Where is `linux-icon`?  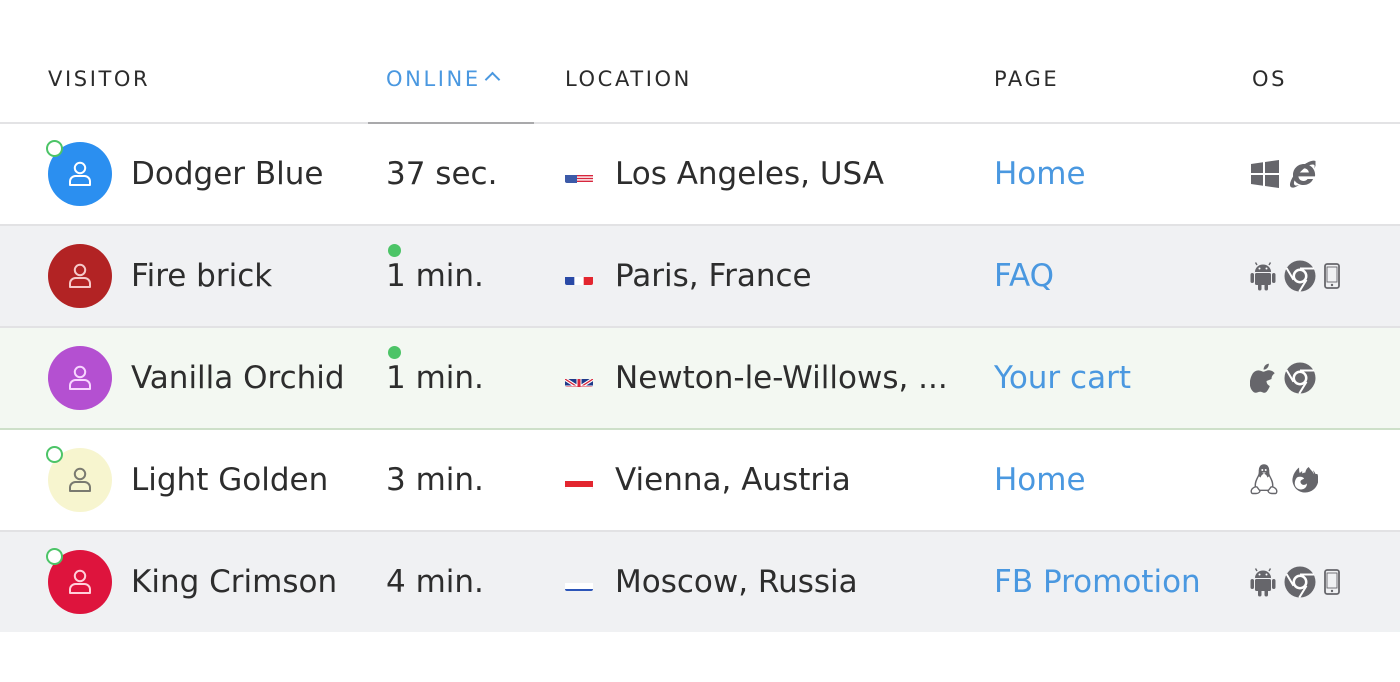 linux-icon is located at coordinates (1264, 480).